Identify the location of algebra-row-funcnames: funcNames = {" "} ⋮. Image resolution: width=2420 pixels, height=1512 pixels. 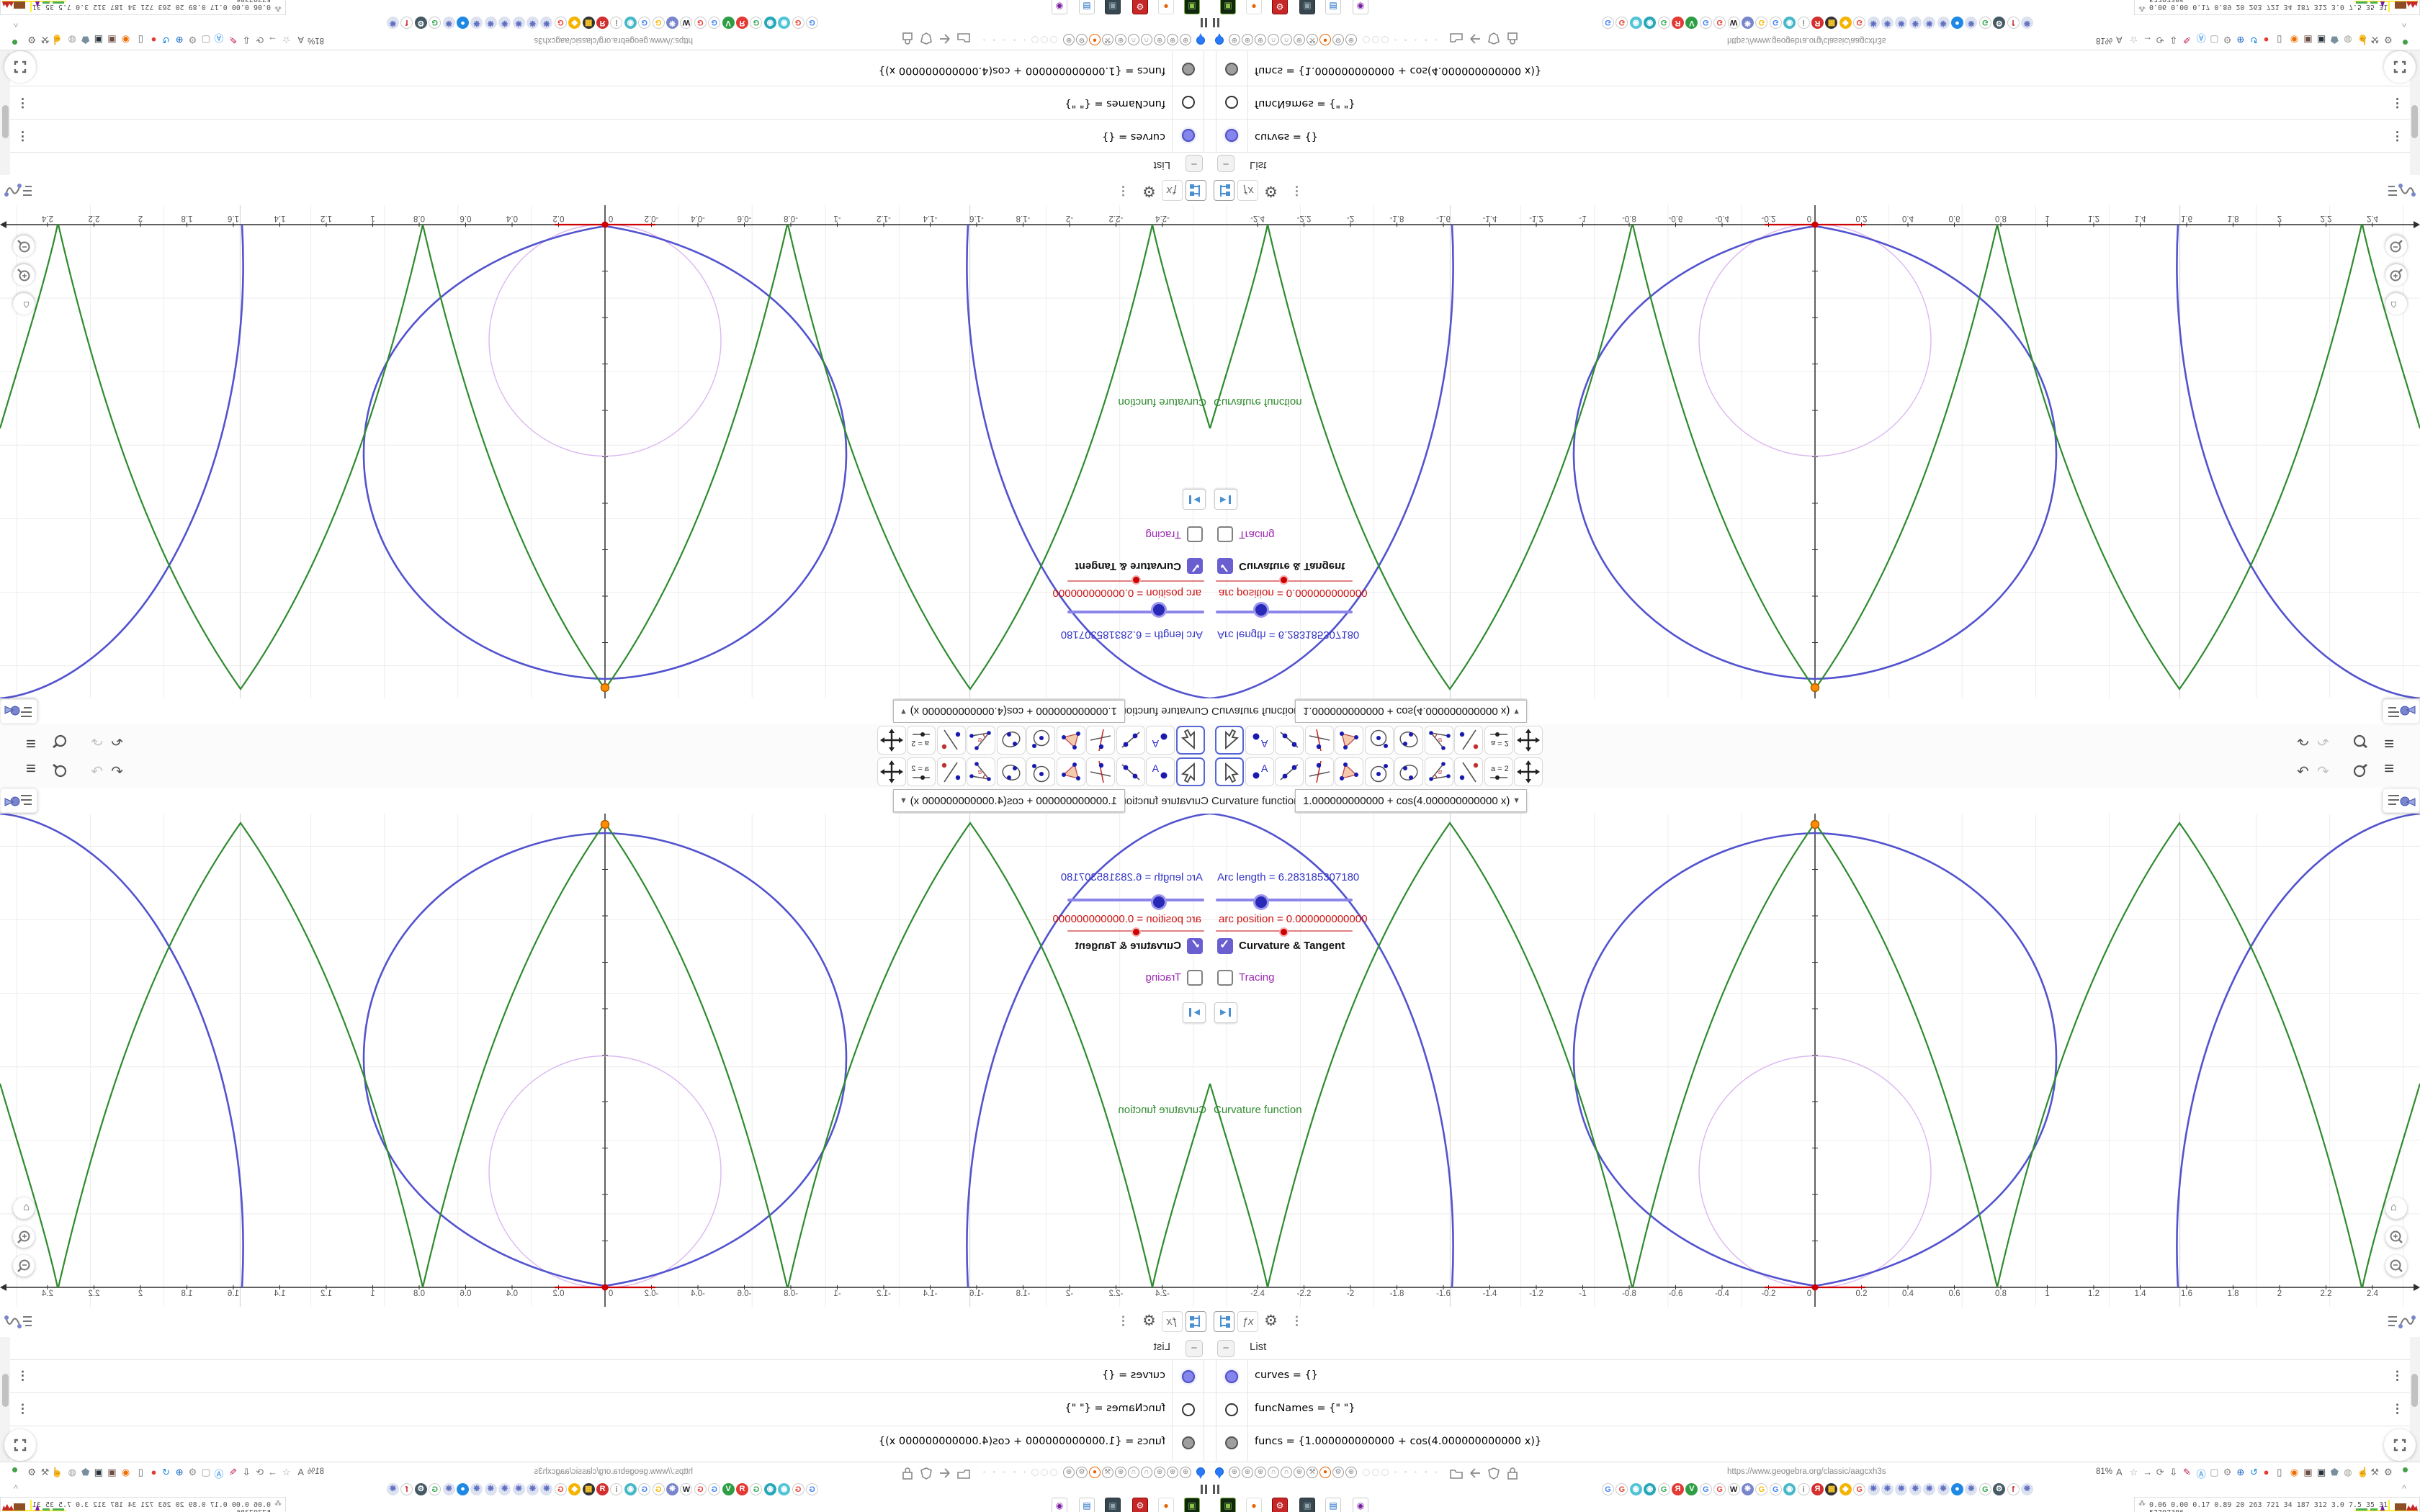
(1815, 103).